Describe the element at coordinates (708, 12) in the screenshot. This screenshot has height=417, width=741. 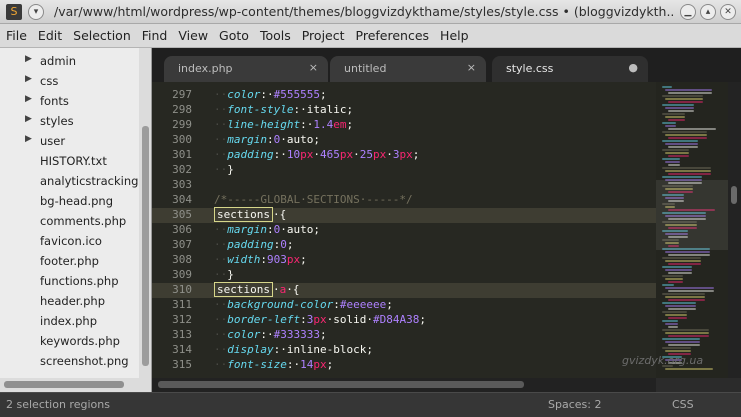
I see `maximize-icon: ▴` at that location.